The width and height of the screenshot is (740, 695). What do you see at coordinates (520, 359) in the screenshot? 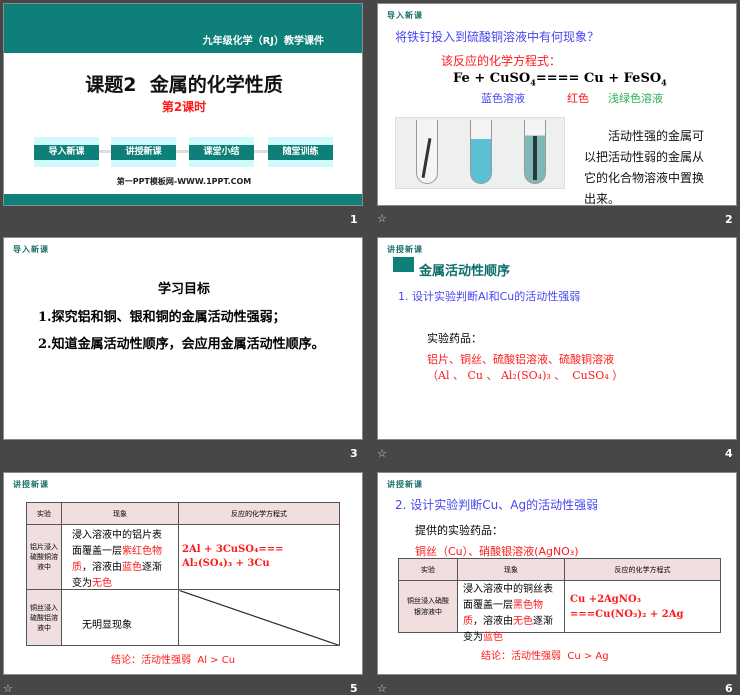
I see `drugs-list: 铝片、铜丝、硫酸铝溶液、硫酸铜溶液` at bounding box center [520, 359].